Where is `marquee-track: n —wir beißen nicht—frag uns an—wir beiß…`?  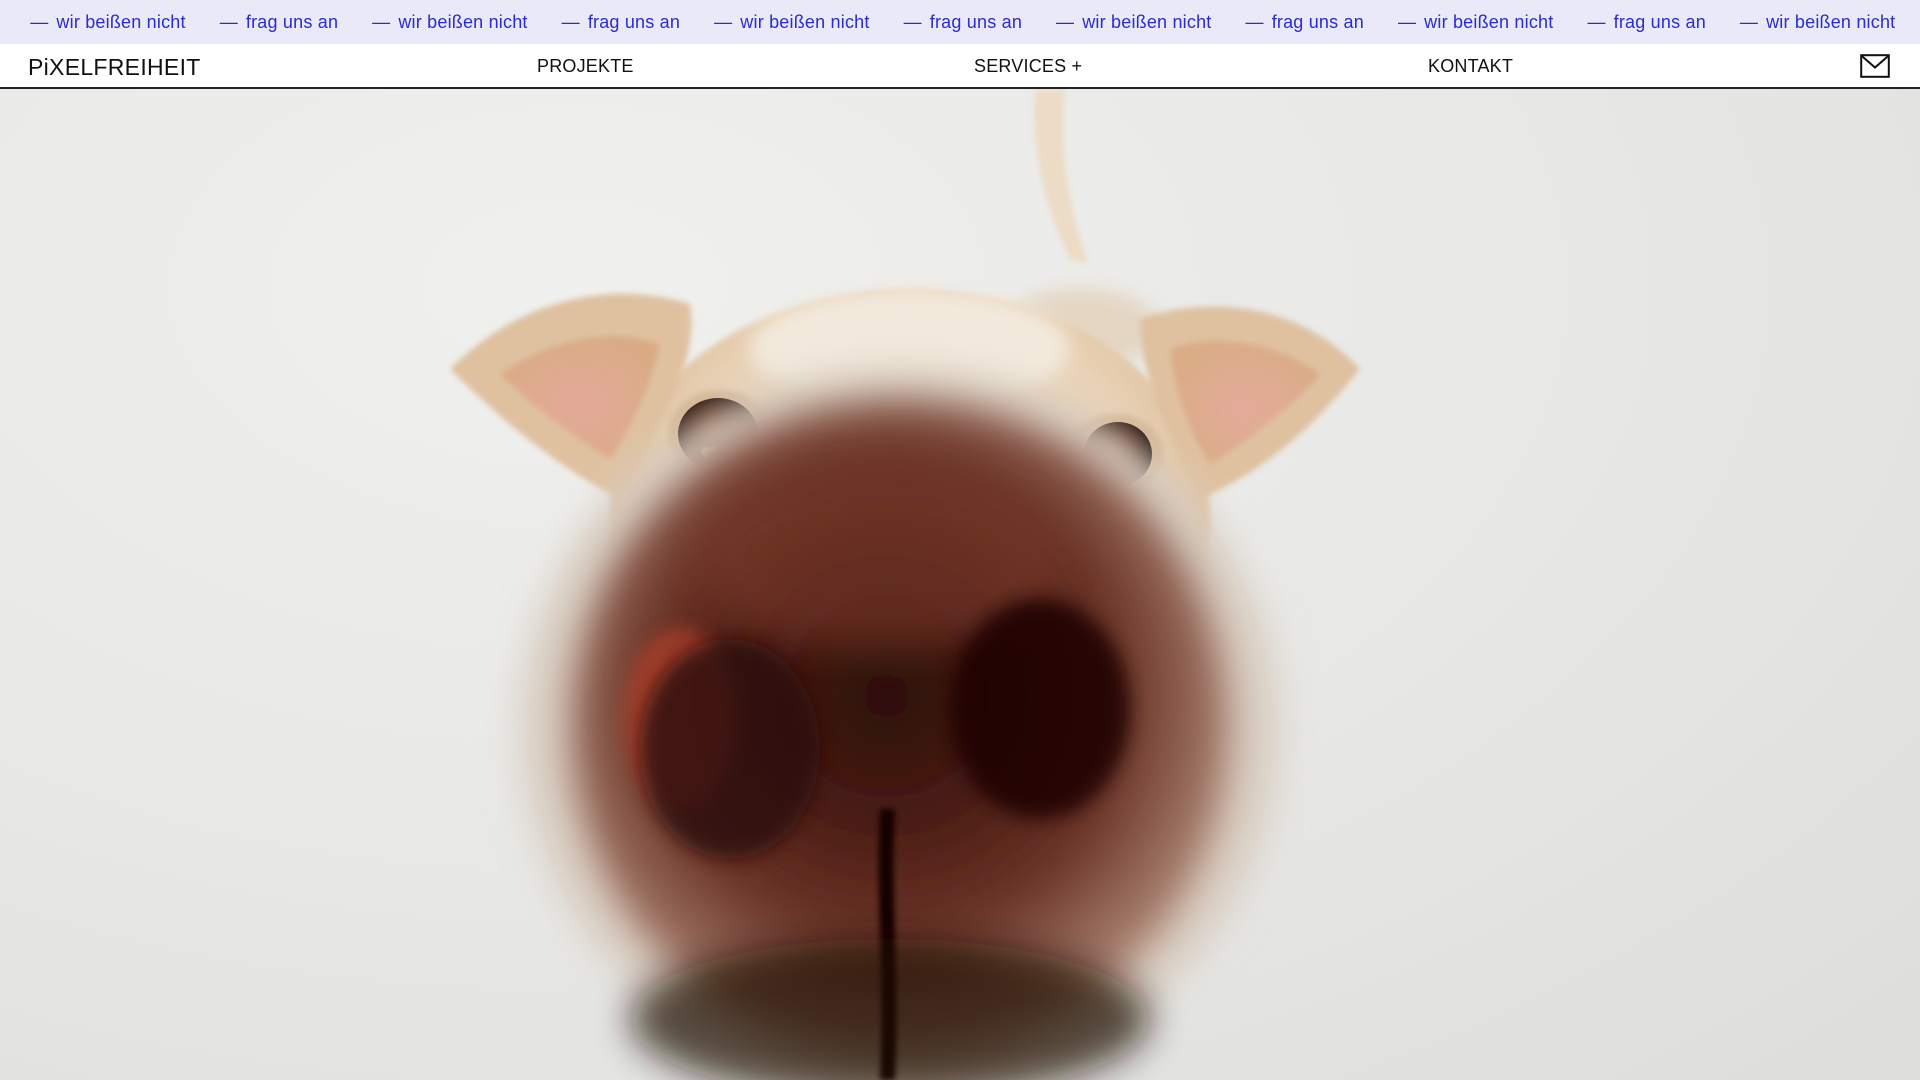 marquee-track: n —wir beißen nicht—frag uns an—wir beiß… is located at coordinates (960, 22).